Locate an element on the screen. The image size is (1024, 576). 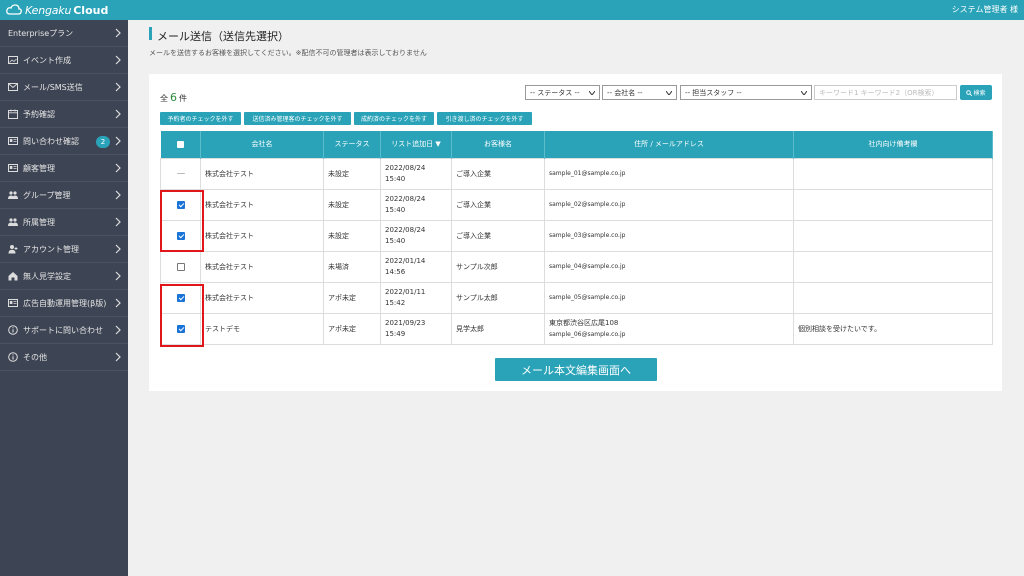
sidebar-item: 問い合わせ確認 2 is located at coordinates (64, 141).